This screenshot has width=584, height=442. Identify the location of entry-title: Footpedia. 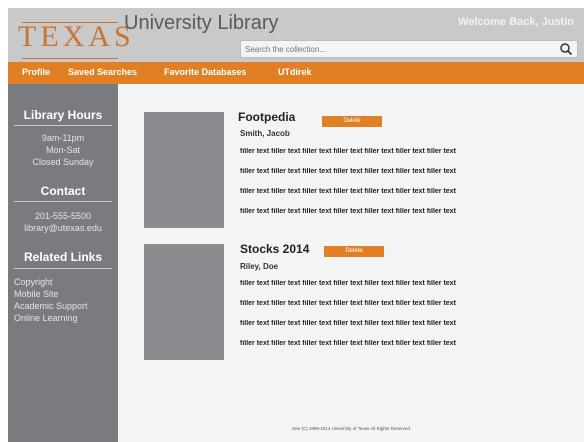
(266, 117).